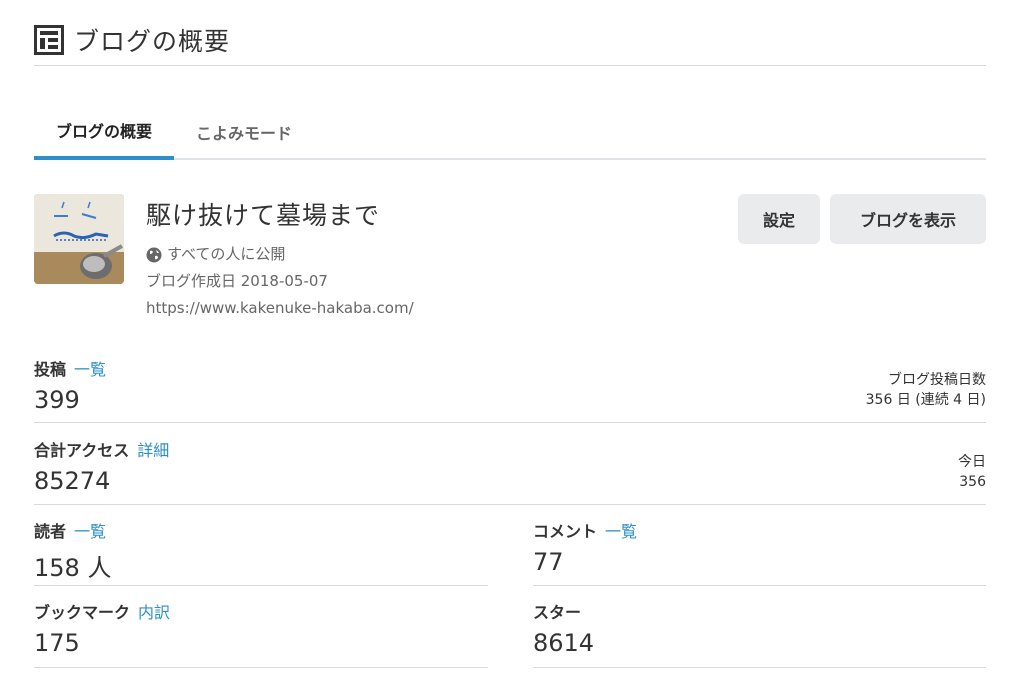 This screenshot has height=698, width=1024. What do you see at coordinates (759, 547) in the screenshot?
I see `comments-stat: コメント 一覧 77` at bounding box center [759, 547].